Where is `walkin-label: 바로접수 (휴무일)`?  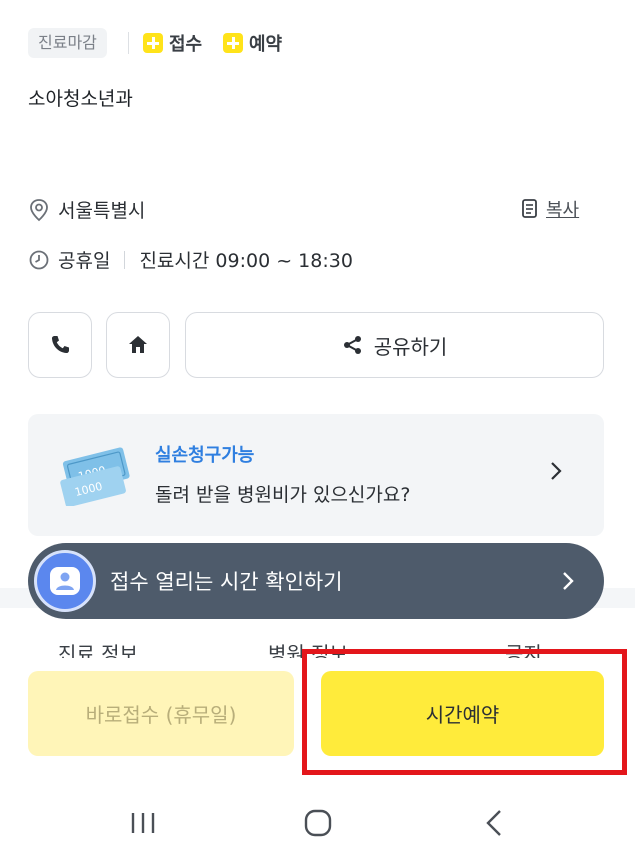 walkin-label: 바로접수 (휴무일) is located at coordinates (161, 715).